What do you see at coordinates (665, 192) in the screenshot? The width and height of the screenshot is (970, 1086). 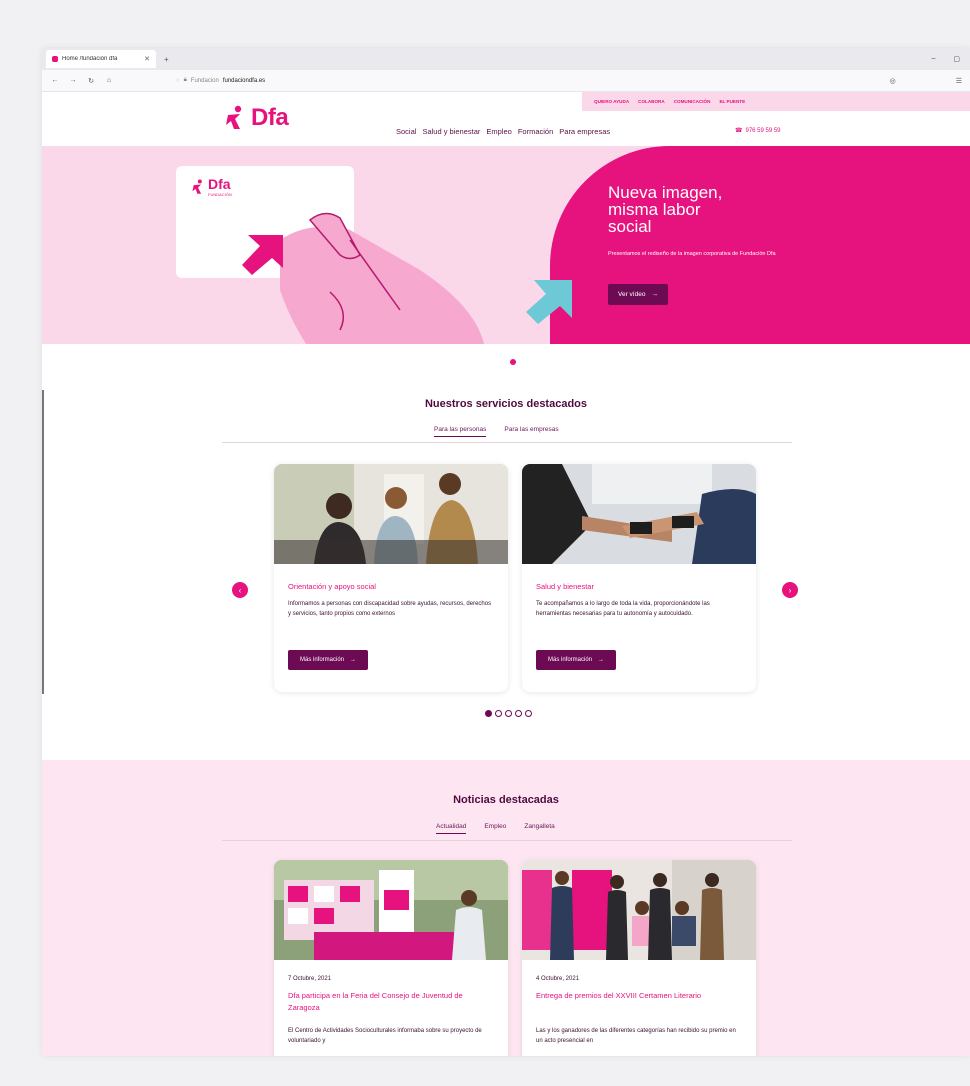 I see `hero-title-line: Nueva imagen,` at bounding box center [665, 192].